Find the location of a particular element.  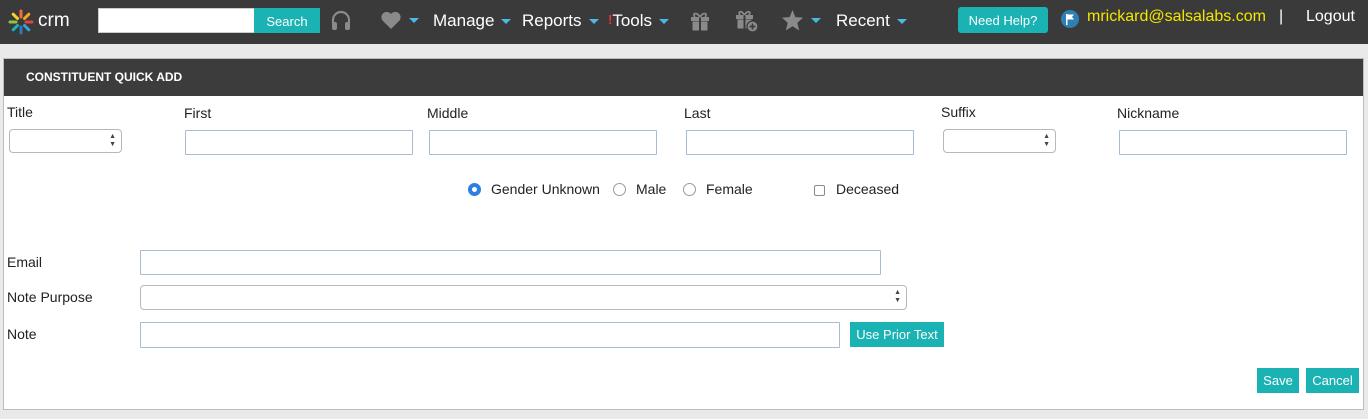

star-icon is located at coordinates (792, 20).